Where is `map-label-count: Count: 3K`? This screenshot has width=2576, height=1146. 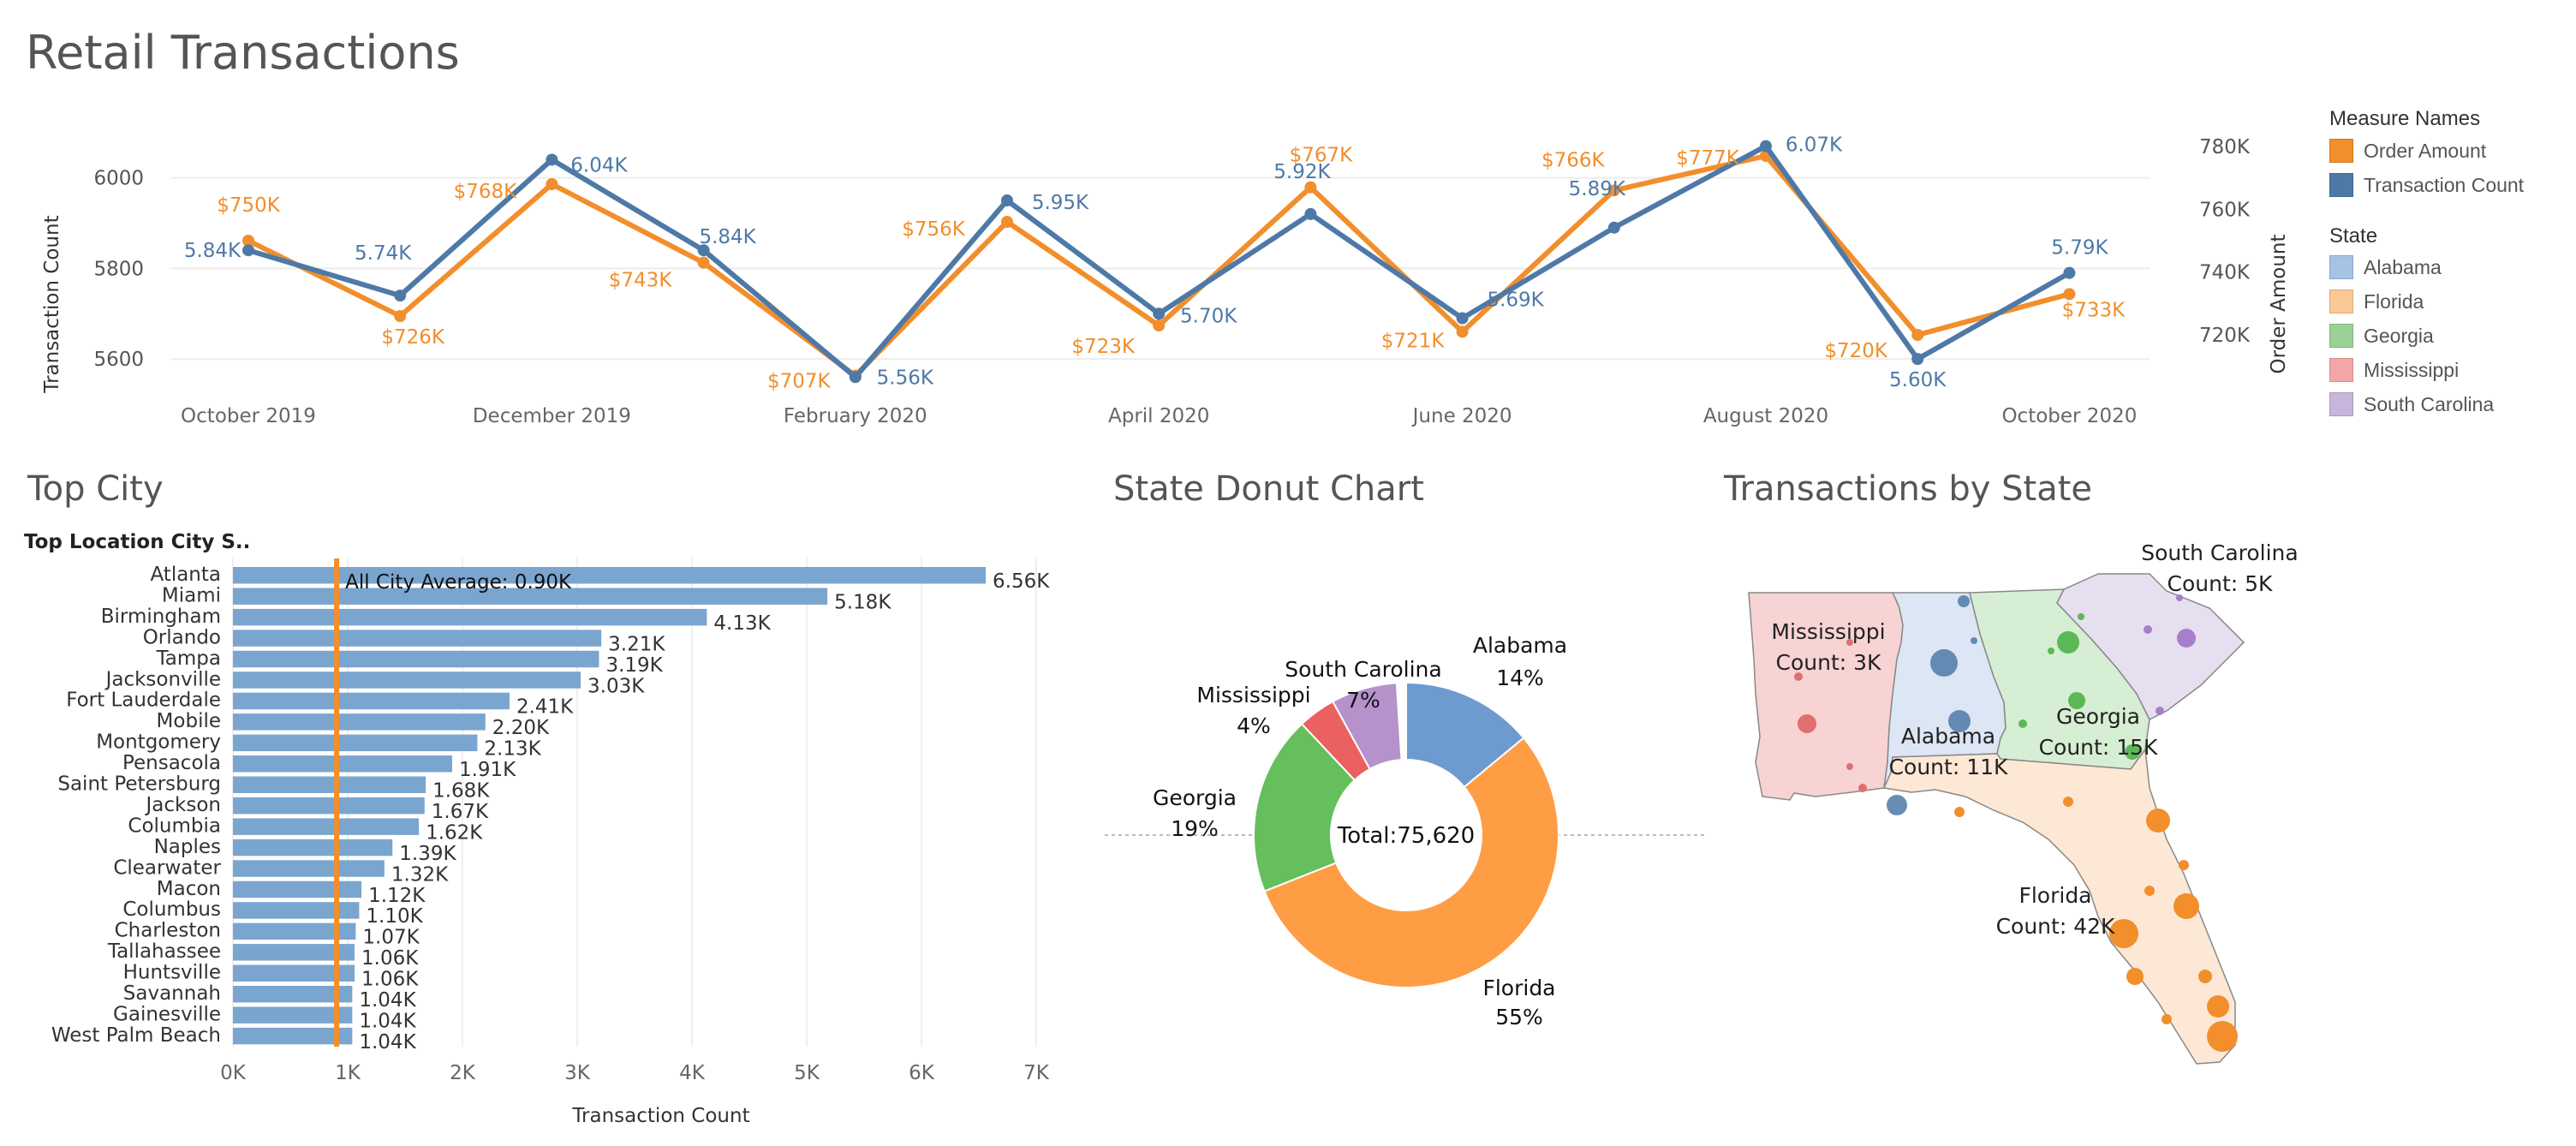 map-label-count: Count: 3K is located at coordinates (1829, 662).